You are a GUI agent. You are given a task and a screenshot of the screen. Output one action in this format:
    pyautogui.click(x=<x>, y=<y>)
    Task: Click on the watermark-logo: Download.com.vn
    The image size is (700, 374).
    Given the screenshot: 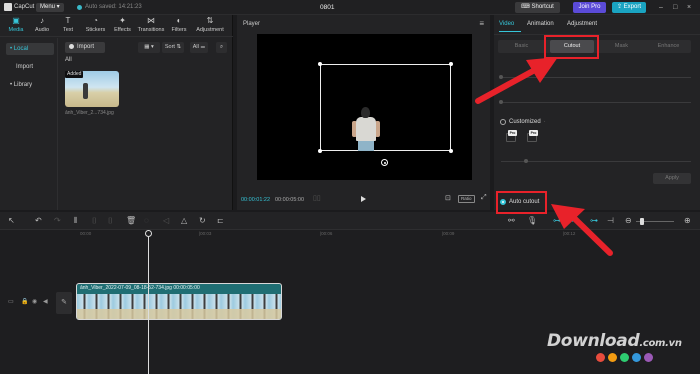 What is the action you would take?
    pyautogui.click(x=614, y=341)
    